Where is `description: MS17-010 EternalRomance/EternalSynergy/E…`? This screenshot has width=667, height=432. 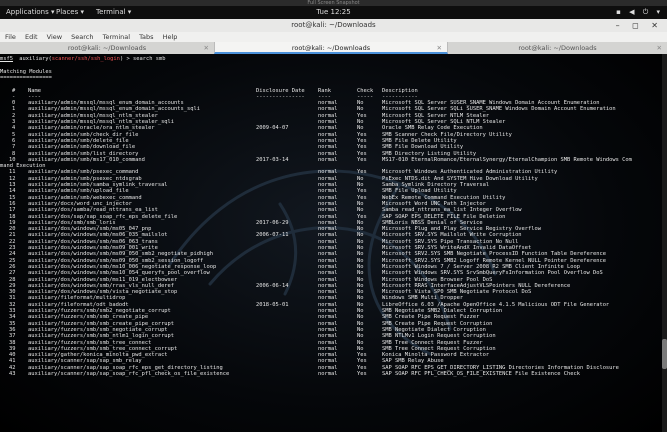
description: MS17-010 EternalRomance/EternalSynergy/E… is located at coordinates (507, 159).